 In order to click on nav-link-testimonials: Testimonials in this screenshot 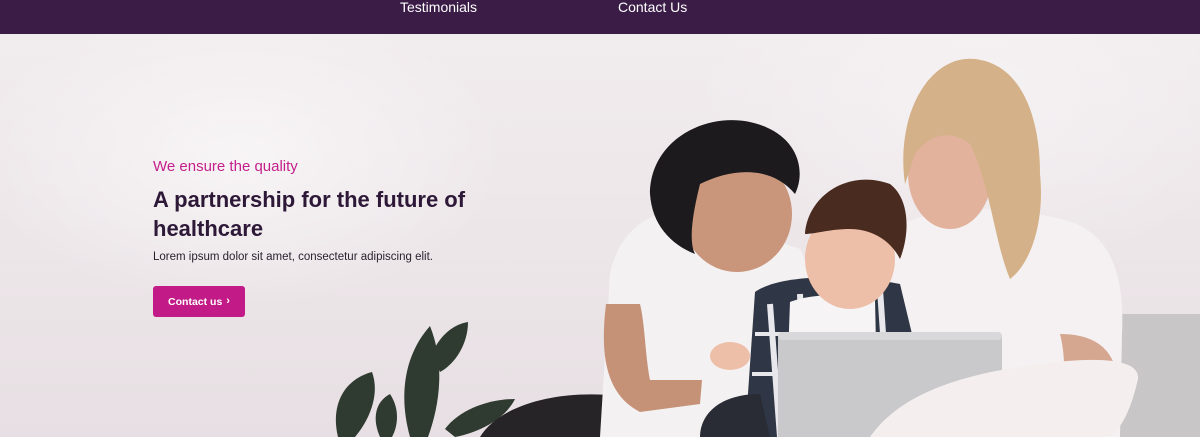, I will do `click(438, 7)`.